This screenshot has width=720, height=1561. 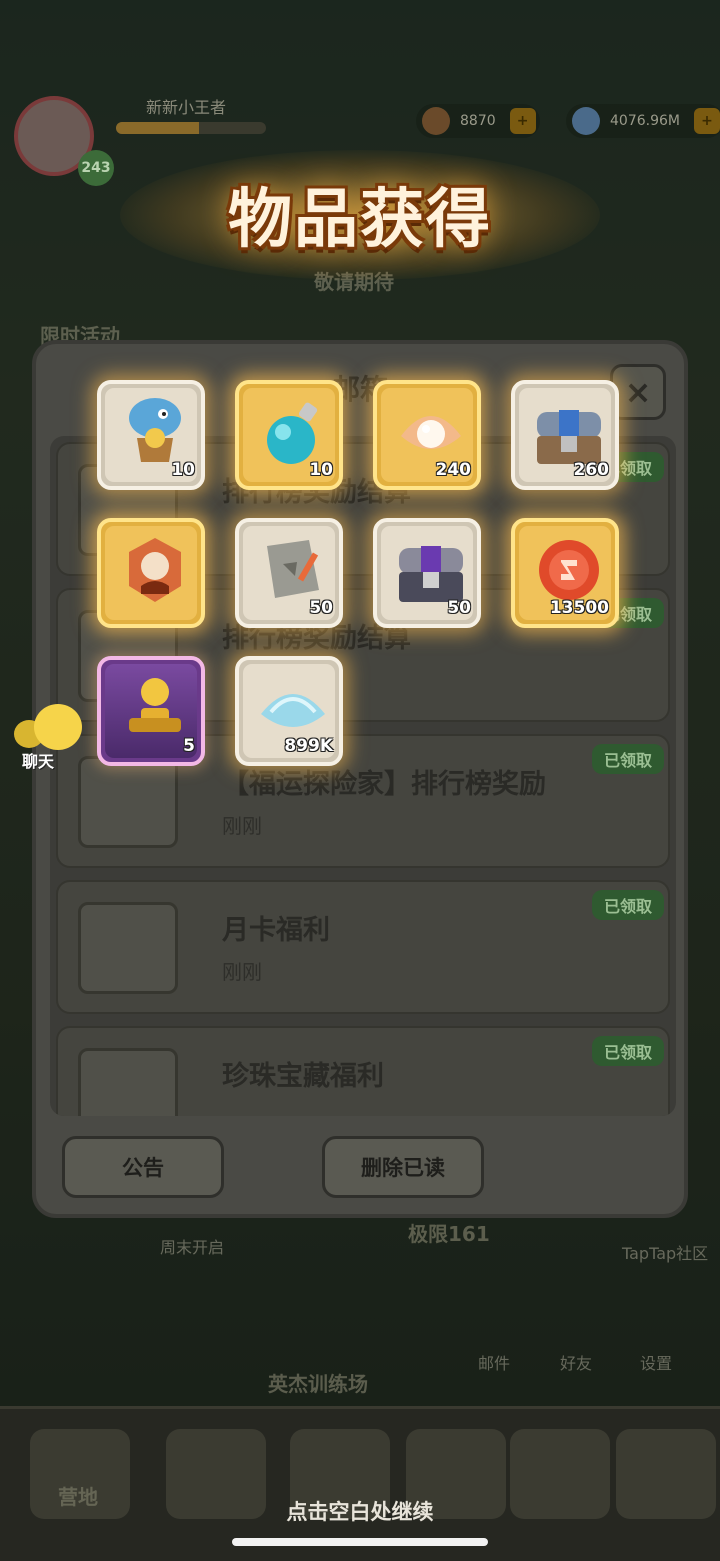 I want to click on reward-item-cell: 260, so click(x=565, y=435).